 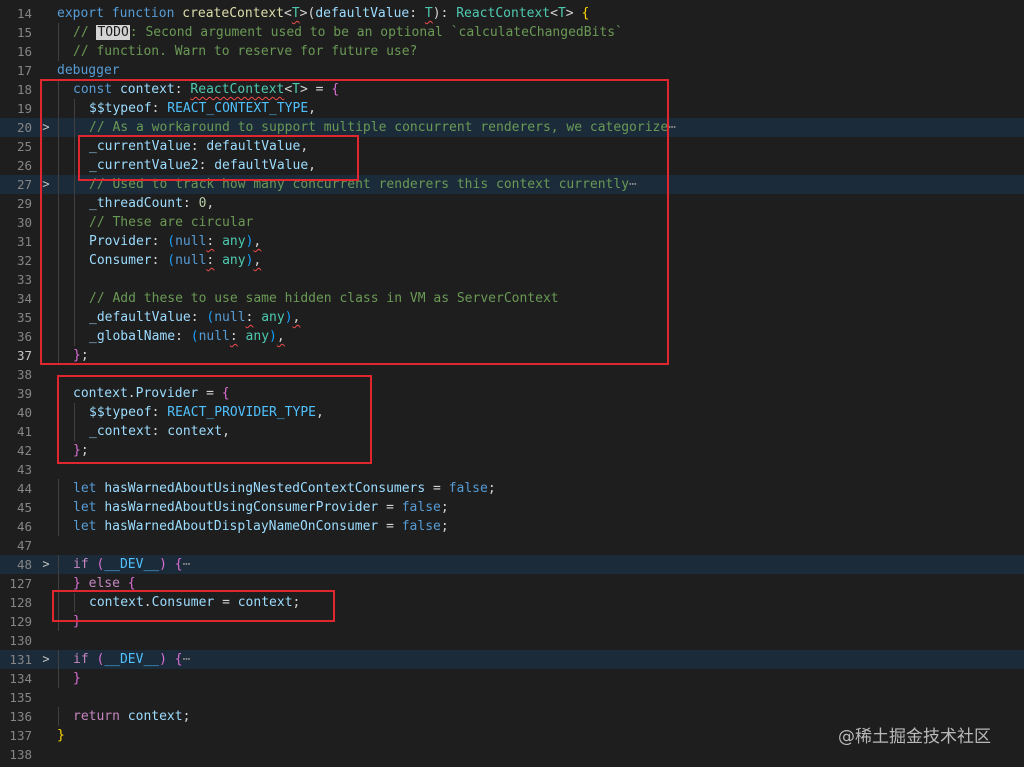 What do you see at coordinates (444, 13) in the screenshot?
I see `code-token: ):` at bounding box center [444, 13].